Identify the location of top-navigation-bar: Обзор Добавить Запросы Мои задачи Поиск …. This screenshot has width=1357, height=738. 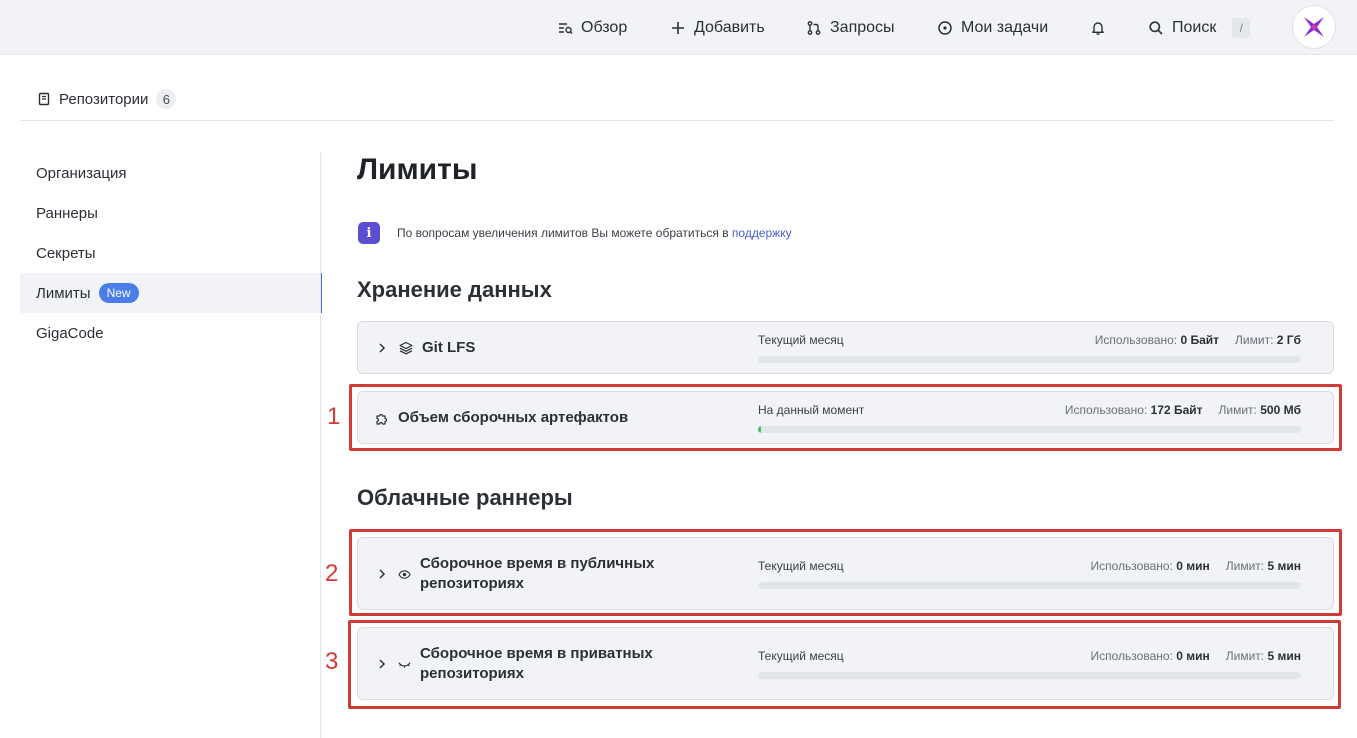
(678, 27).